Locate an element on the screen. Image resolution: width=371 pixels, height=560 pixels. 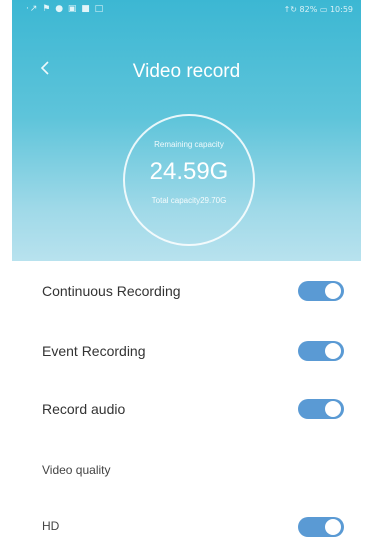
status-info: ↑↻ 82% ▭ 10:59 is located at coordinates (318, 9).